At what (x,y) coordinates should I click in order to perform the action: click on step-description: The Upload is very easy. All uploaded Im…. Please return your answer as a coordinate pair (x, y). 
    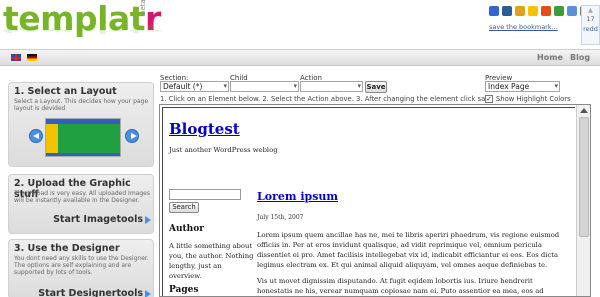
    Looking at the image, I should click on (82, 197).